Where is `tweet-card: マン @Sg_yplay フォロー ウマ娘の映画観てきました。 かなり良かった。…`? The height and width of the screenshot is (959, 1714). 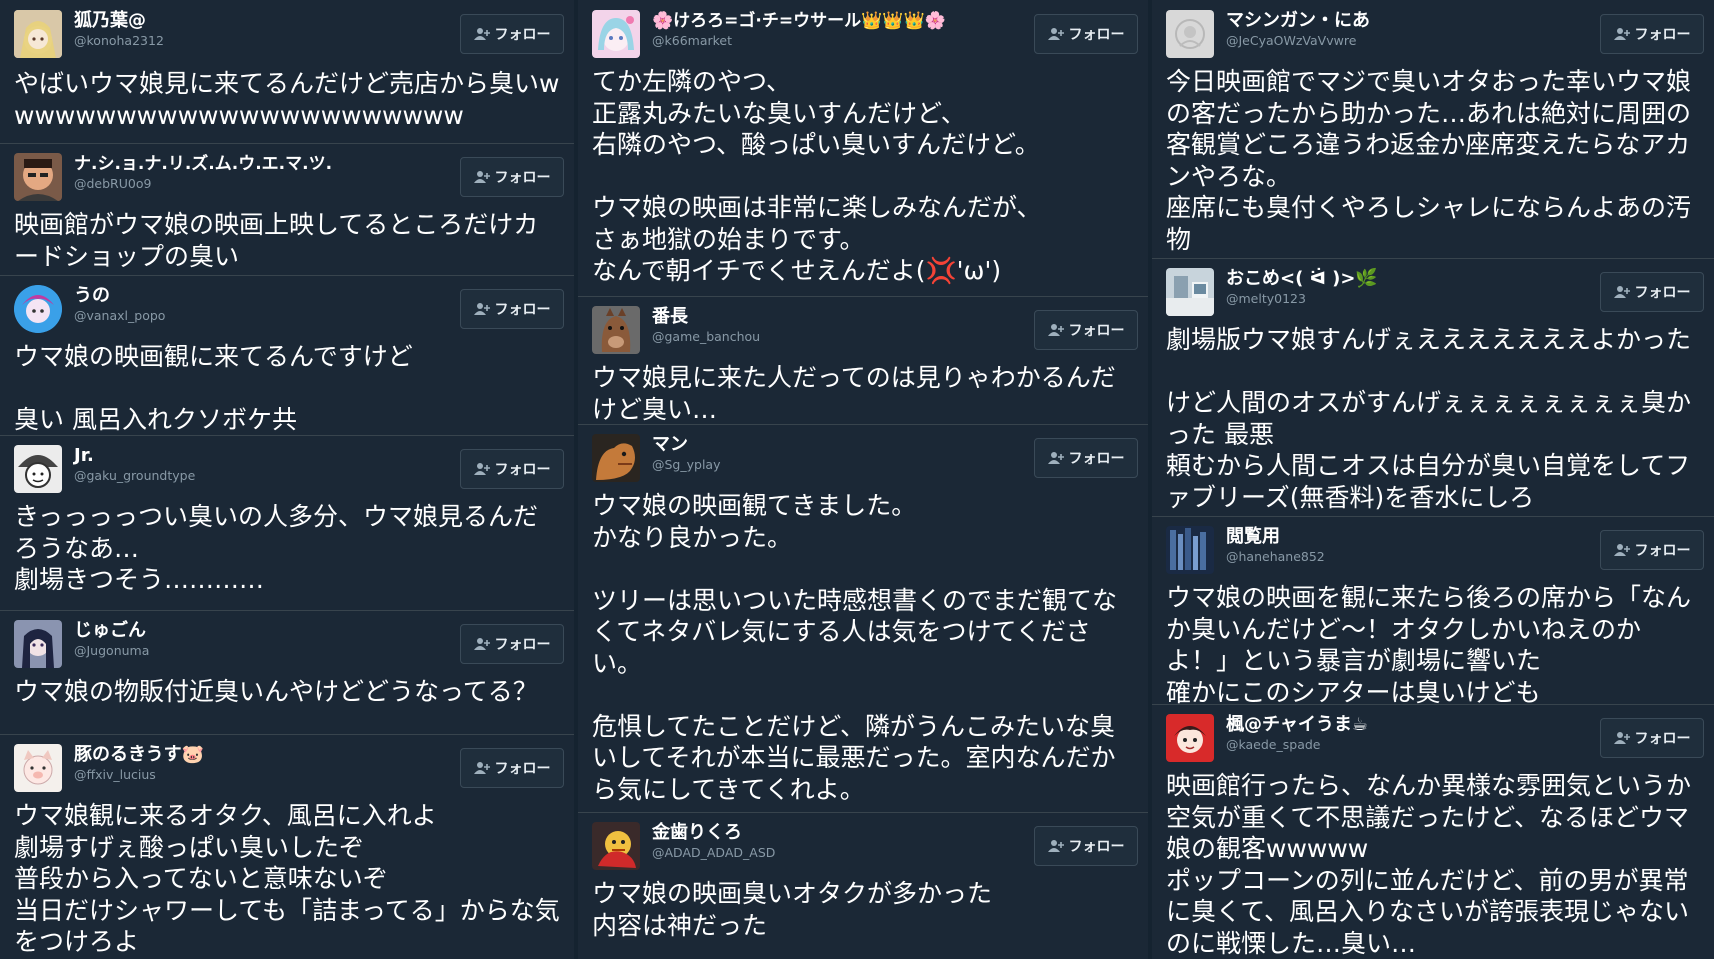
tweet-card: マン @Sg_yplay フォロー ウマ娘の映画観てきました。 かなり良かった。… is located at coordinates (863, 618).